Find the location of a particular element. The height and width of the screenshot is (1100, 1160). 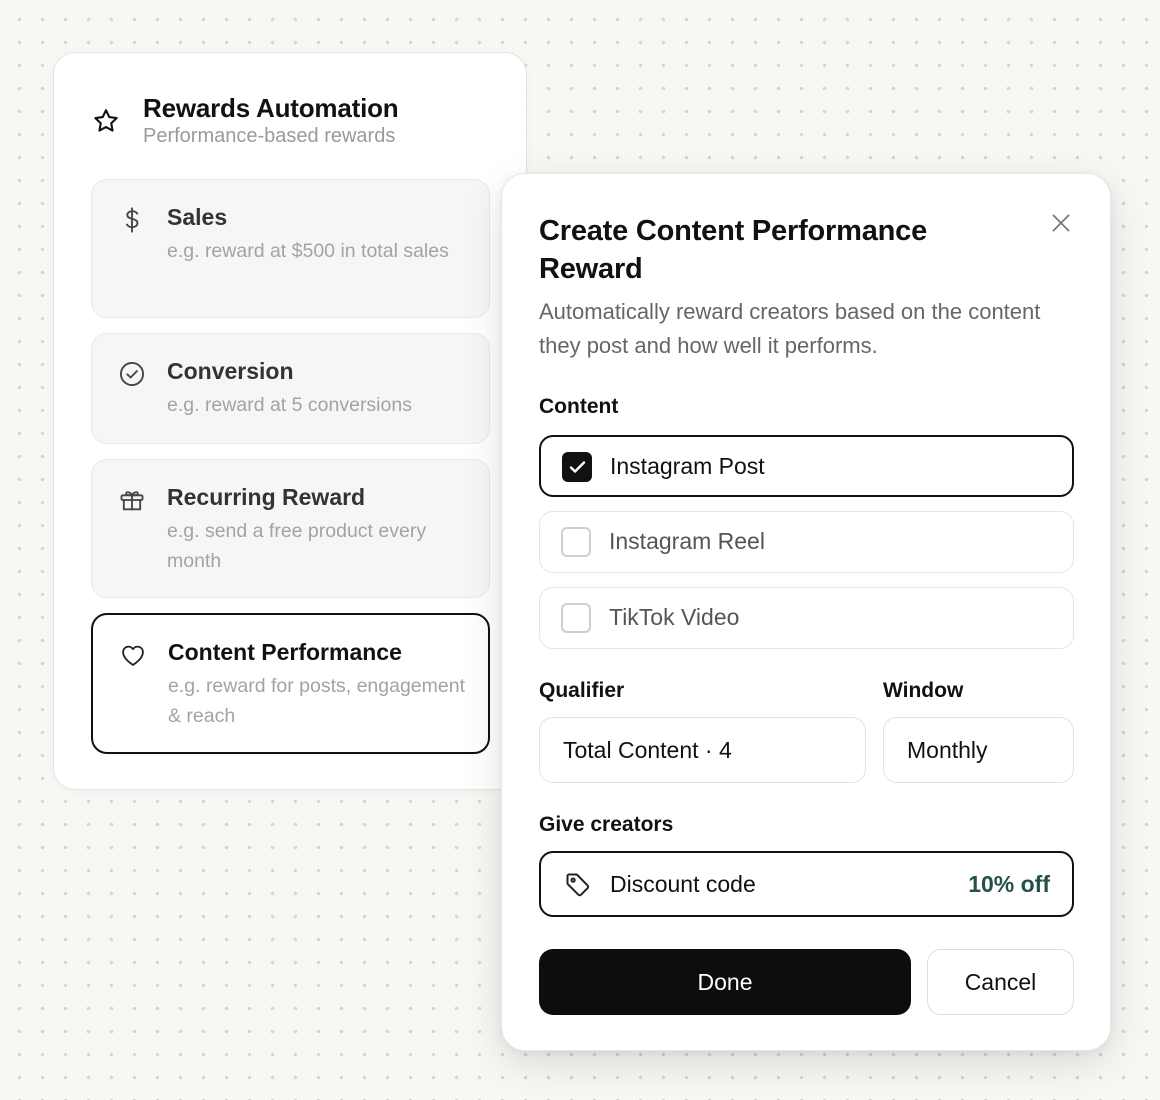

gift-icon is located at coordinates (132, 501).